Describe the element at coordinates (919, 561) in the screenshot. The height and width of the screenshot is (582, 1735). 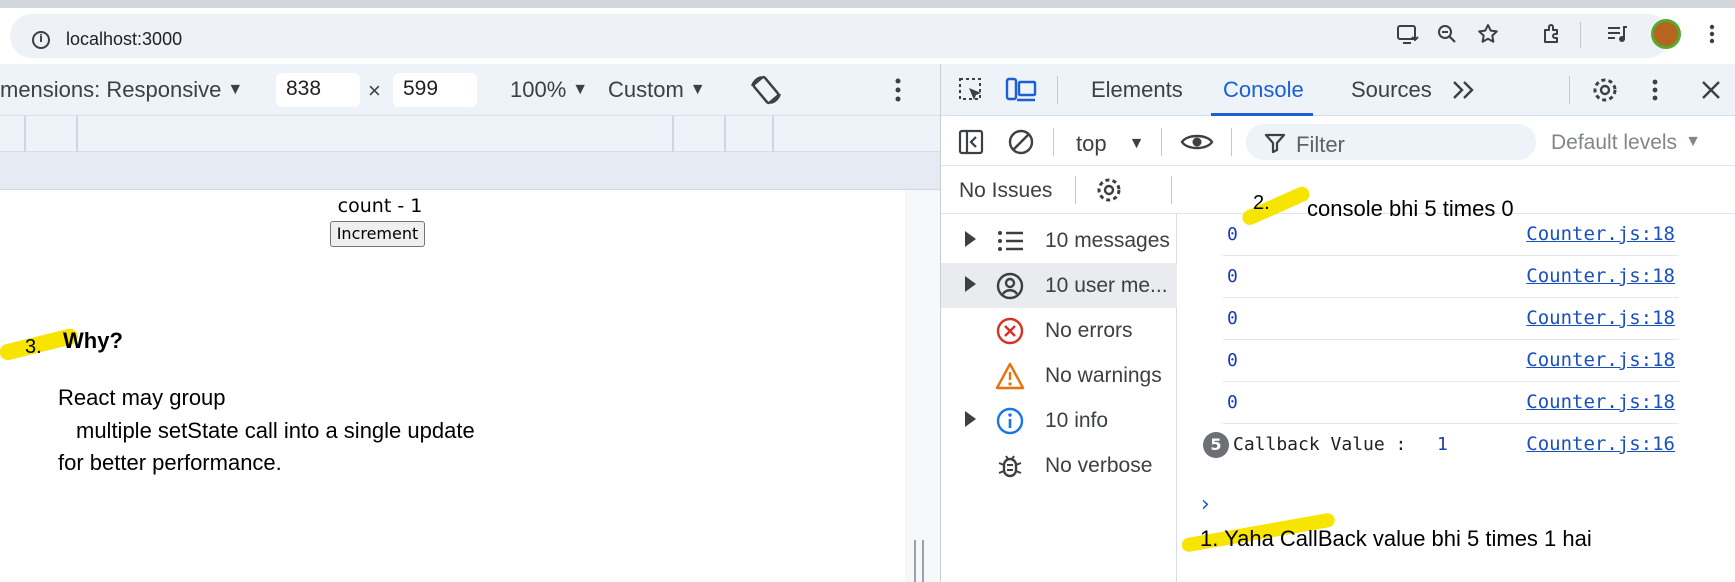
I see `resize-handle` at that location.